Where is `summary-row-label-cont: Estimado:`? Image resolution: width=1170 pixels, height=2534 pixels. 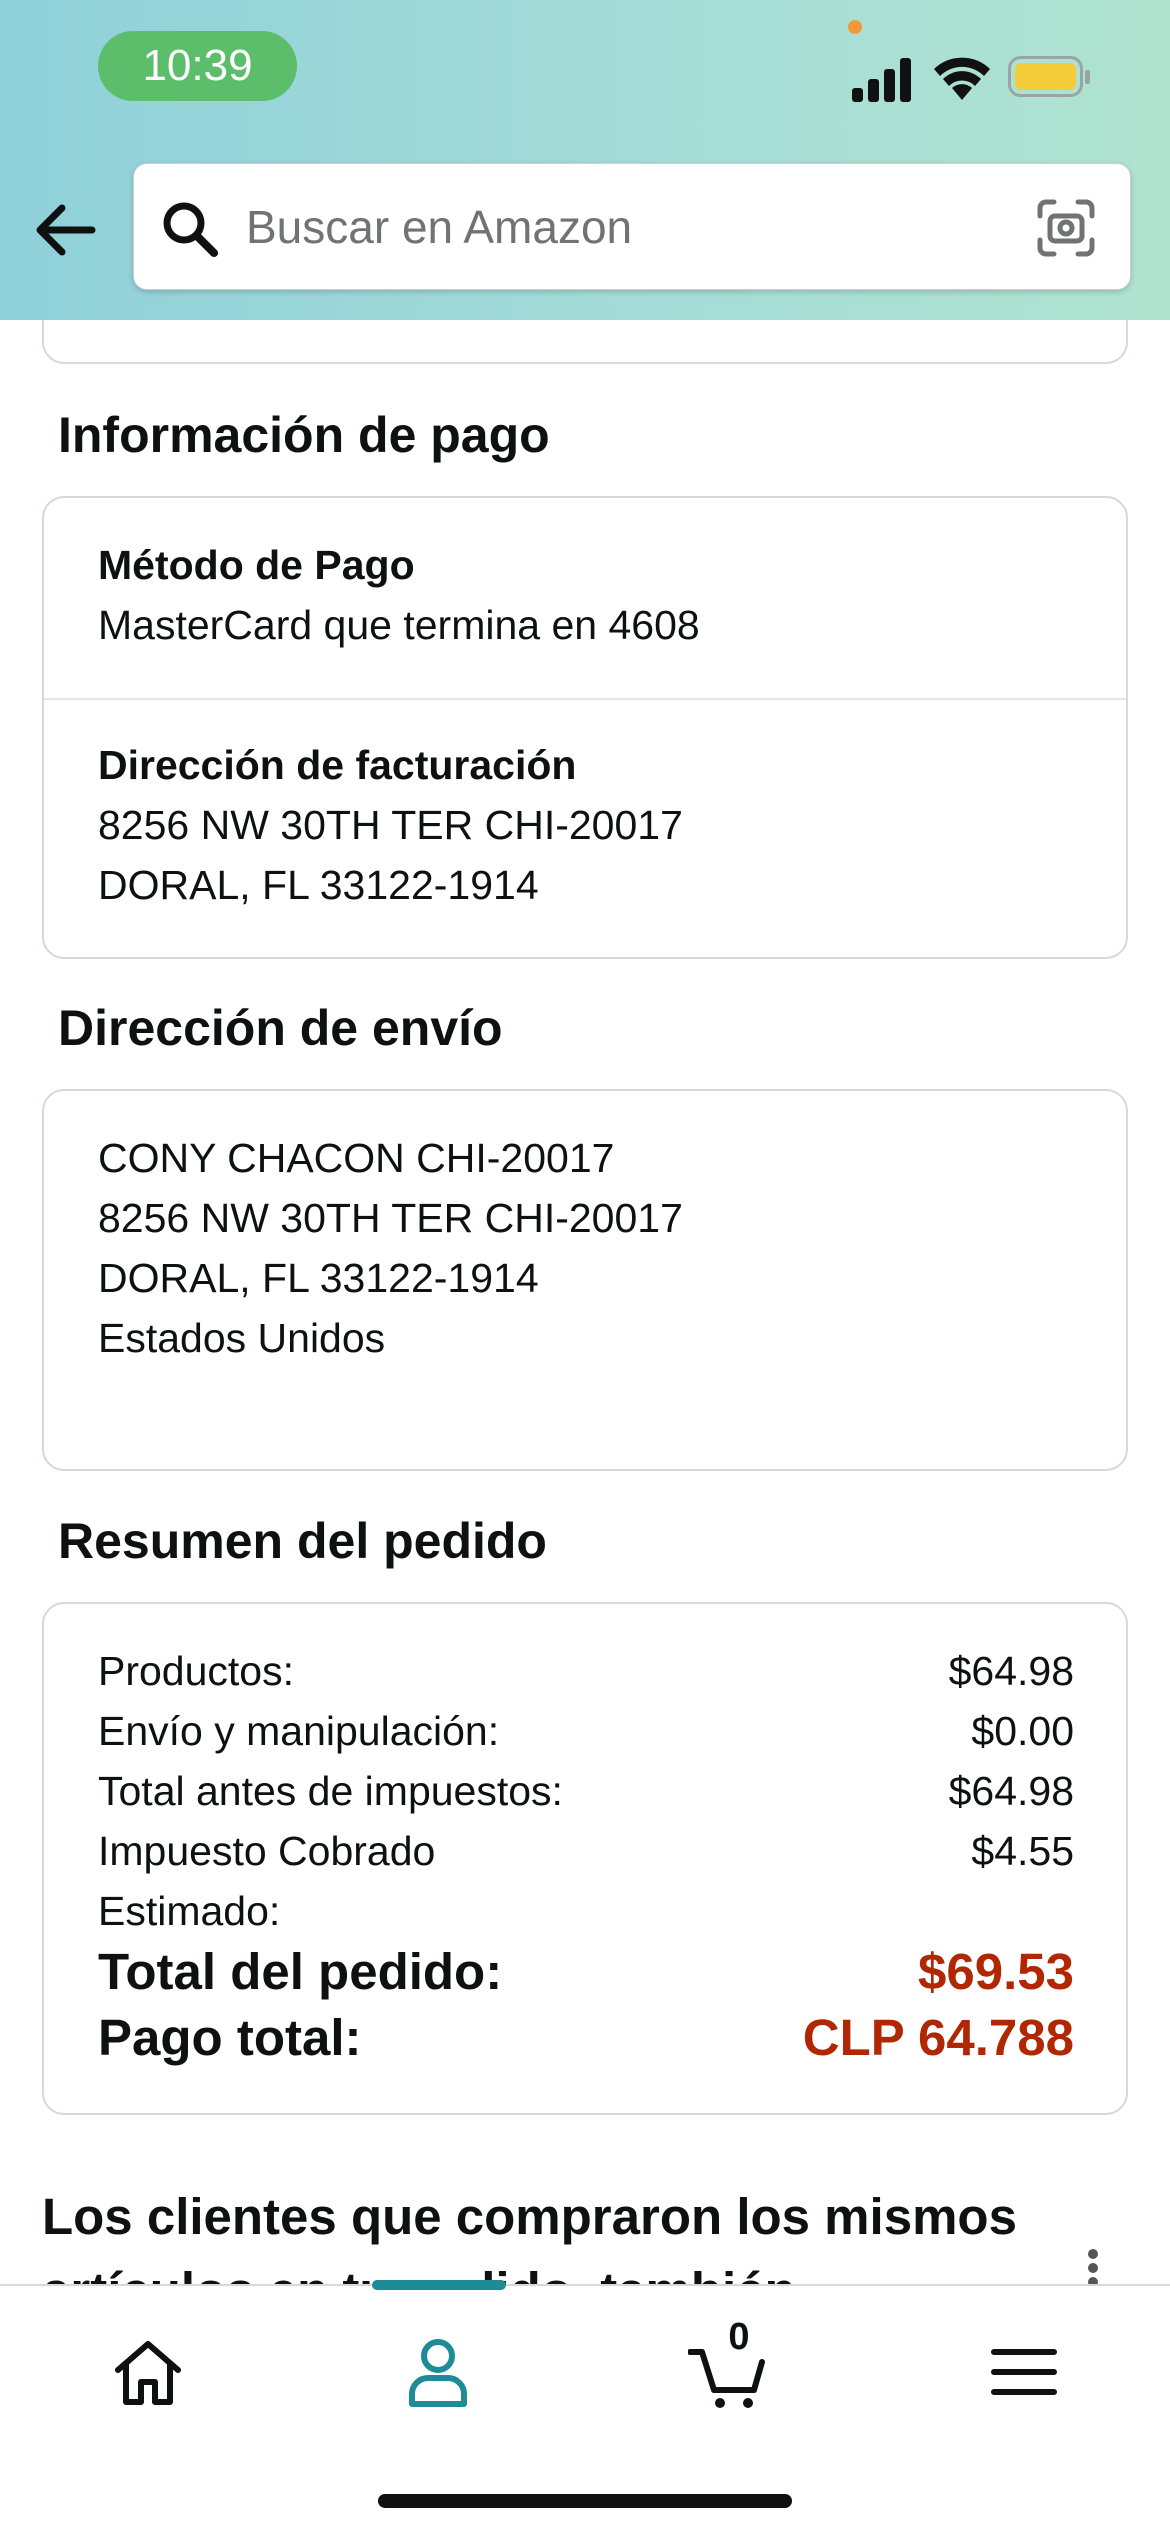
summary-row-label-cont: Estimado: is located at coordinates (189, 1911).